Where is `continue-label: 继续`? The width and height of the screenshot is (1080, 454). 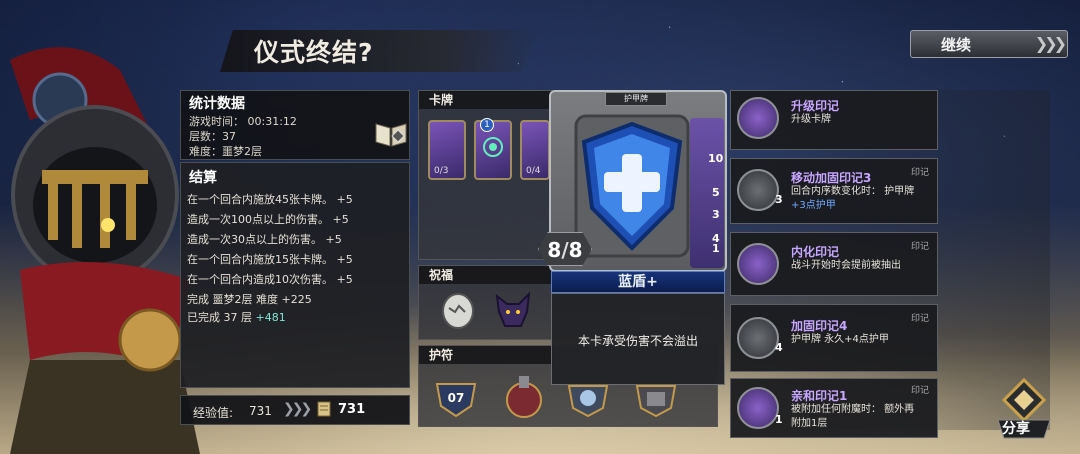 continue-label: 继续 is located at coordinates (956, 44).